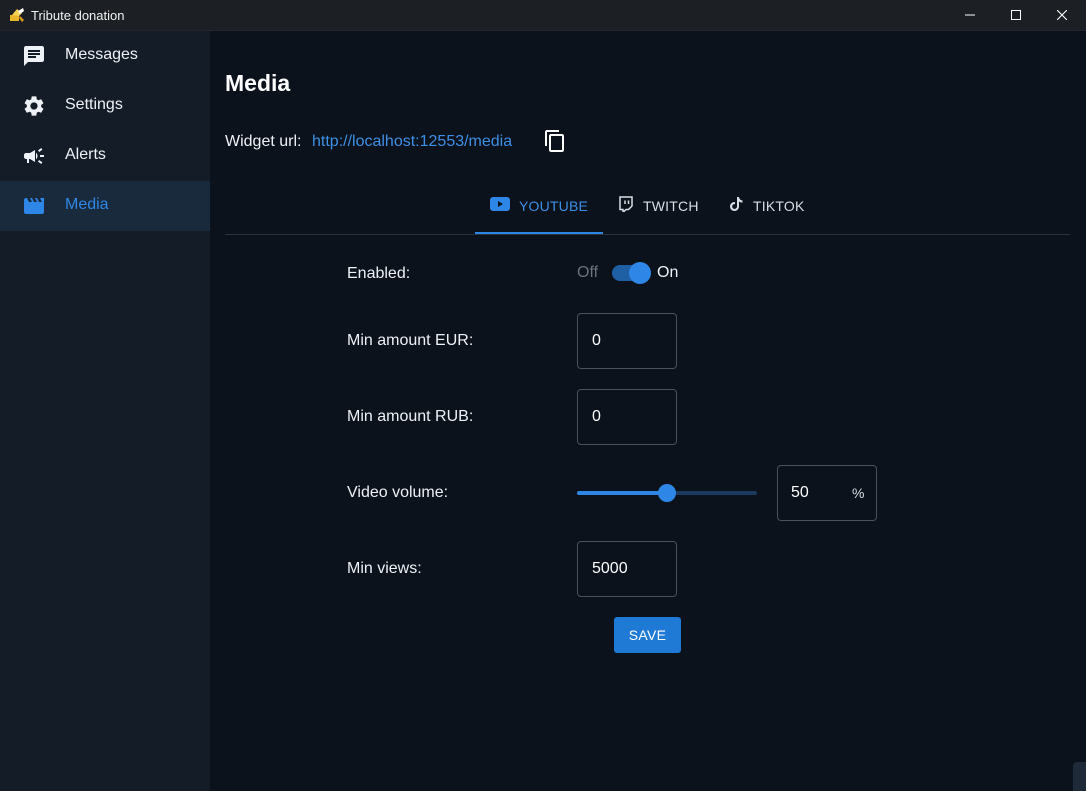 The width and height of the screenshot is (1086, 791). What do you see at coordinates (539, 233) in the screenshot?
I see `active-tab-indicator` at bounding box center [539, 233].